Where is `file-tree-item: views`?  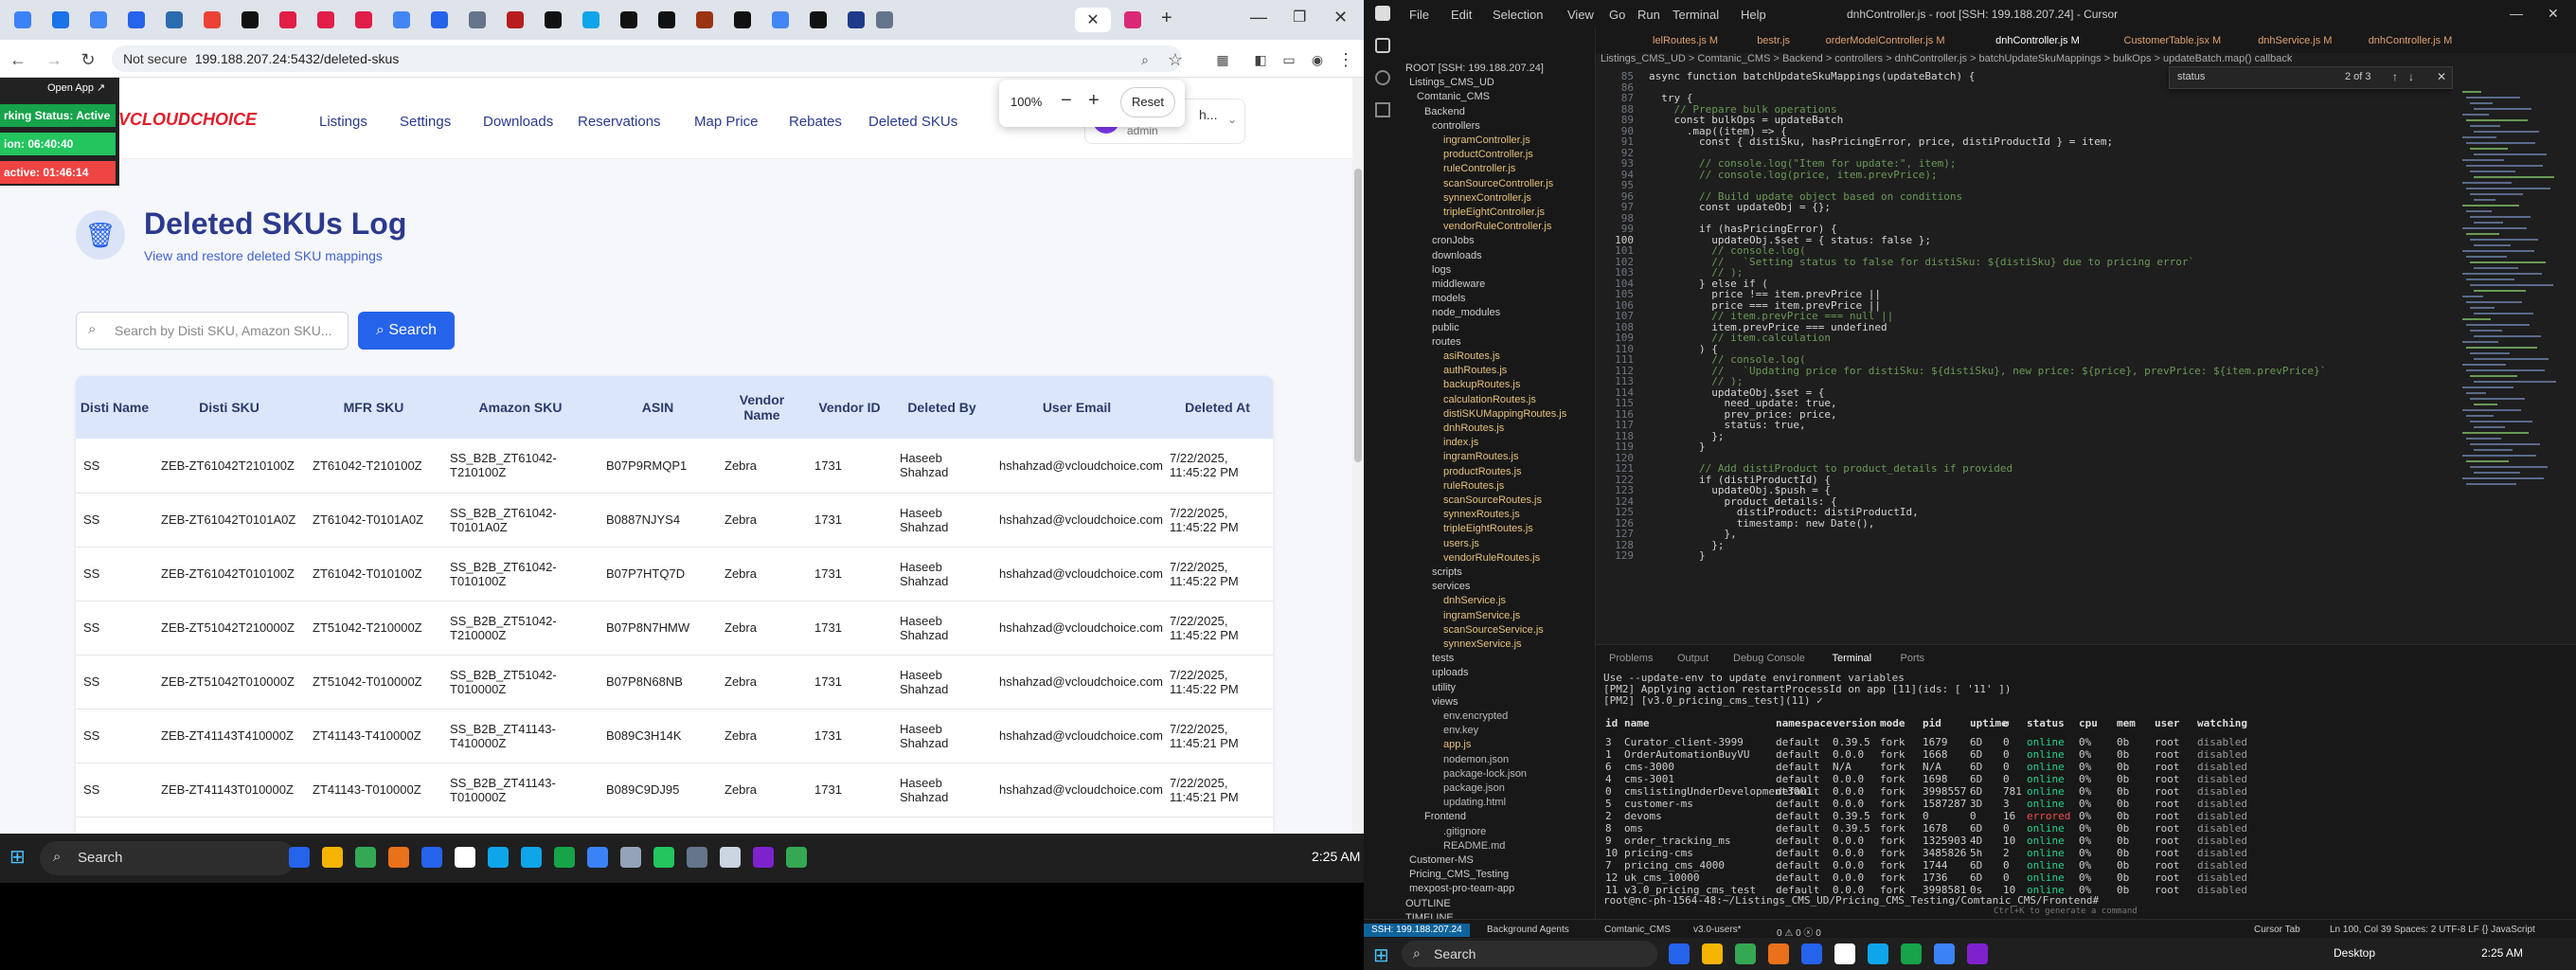
file-tree-item: views is located at coordinates (1445, 702).